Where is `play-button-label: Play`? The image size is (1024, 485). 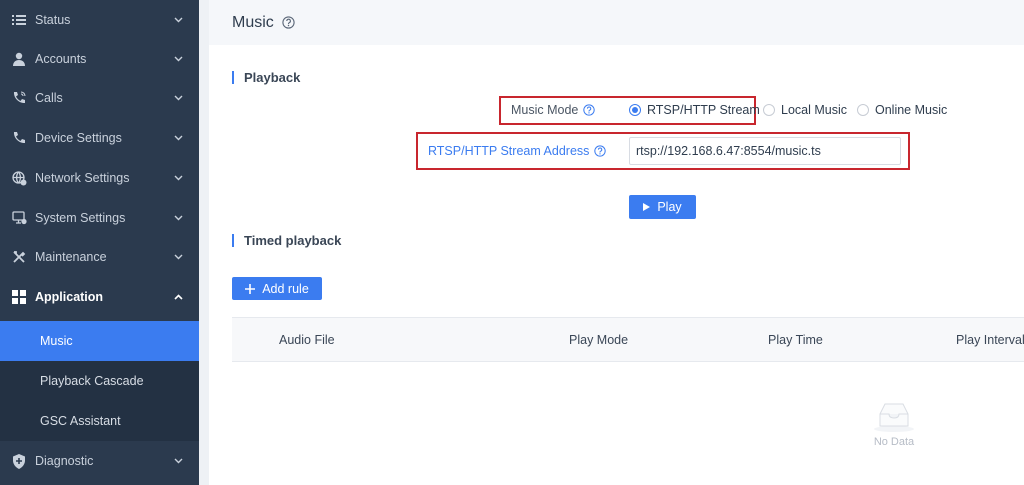
play-button-label: Play is located at coordinates (669, 207).